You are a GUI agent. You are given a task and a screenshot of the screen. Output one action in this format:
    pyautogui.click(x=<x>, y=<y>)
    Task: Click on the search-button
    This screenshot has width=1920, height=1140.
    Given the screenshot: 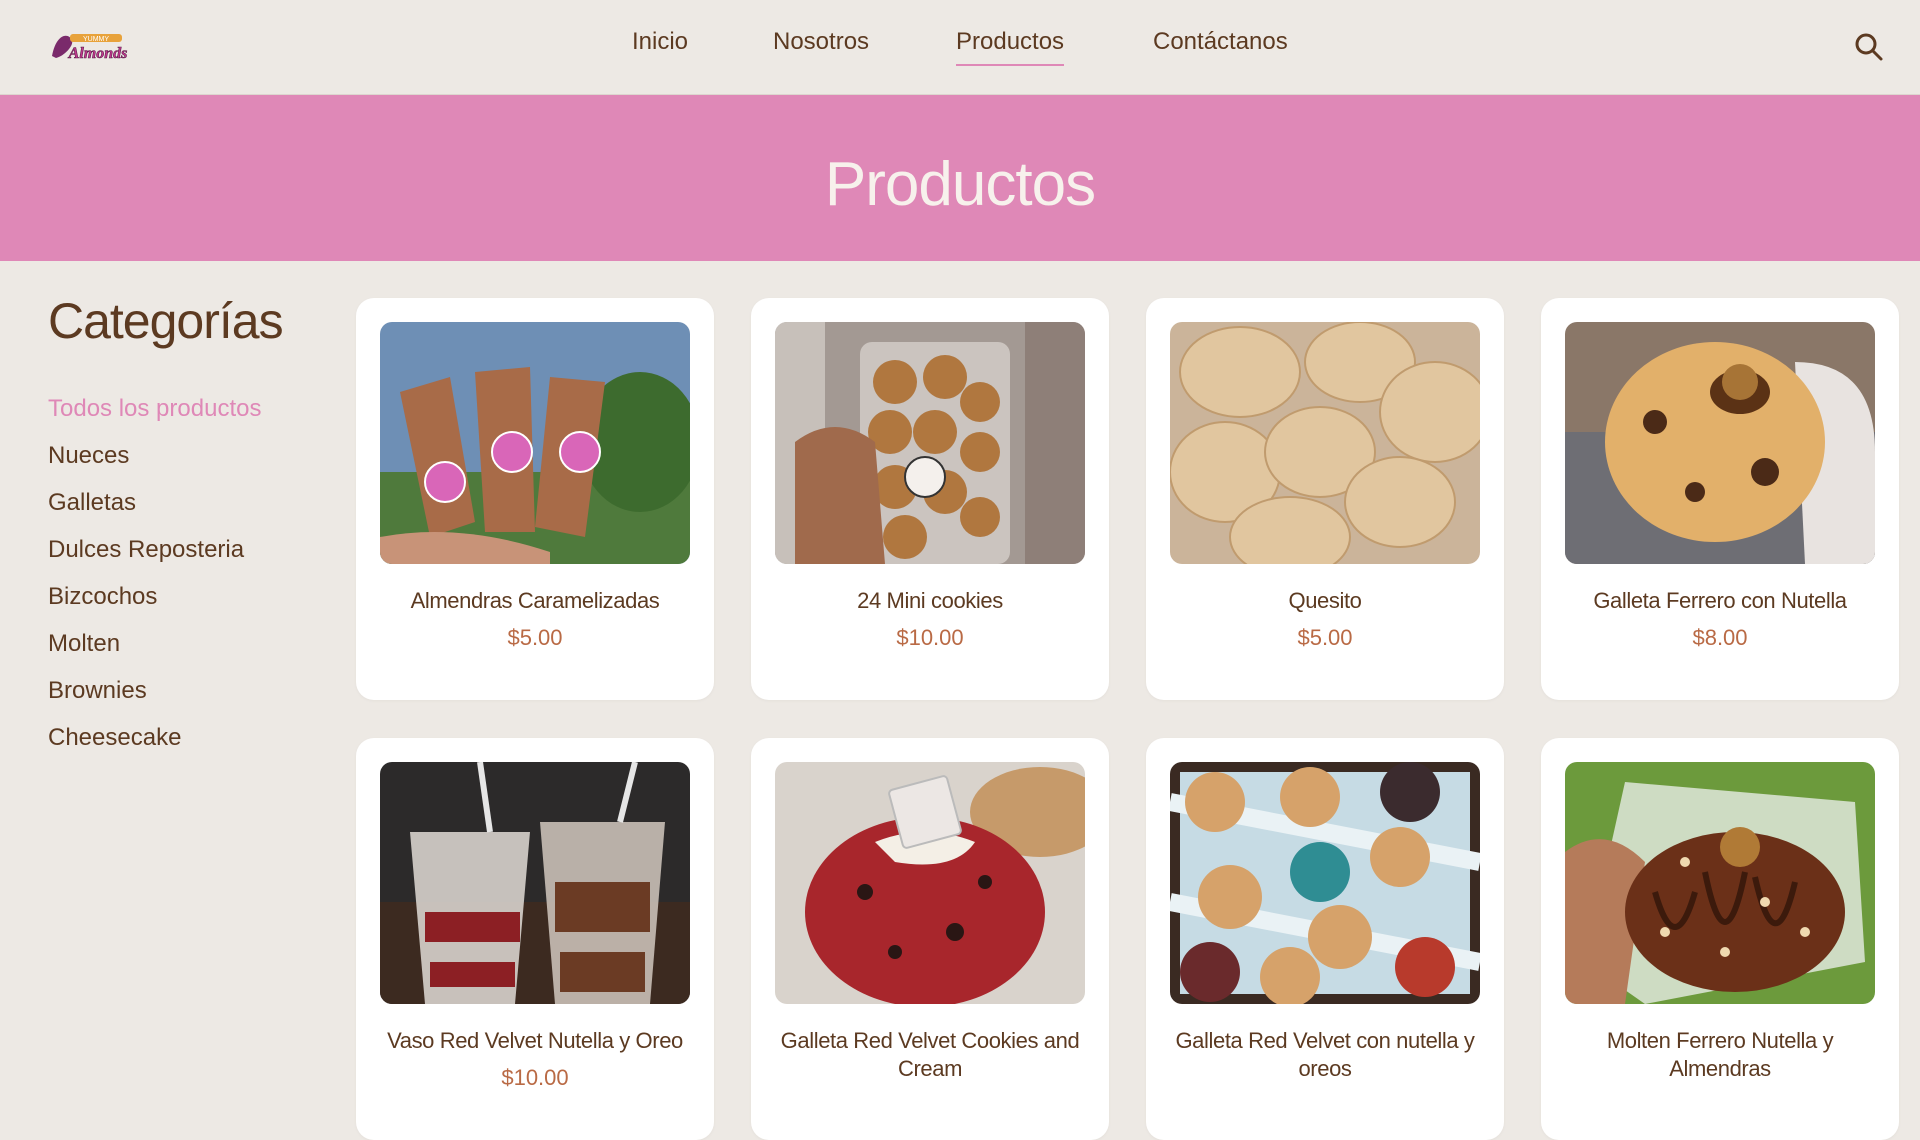 What is the action you would take?
    pyautogui.click(x=1869, y=47)
    